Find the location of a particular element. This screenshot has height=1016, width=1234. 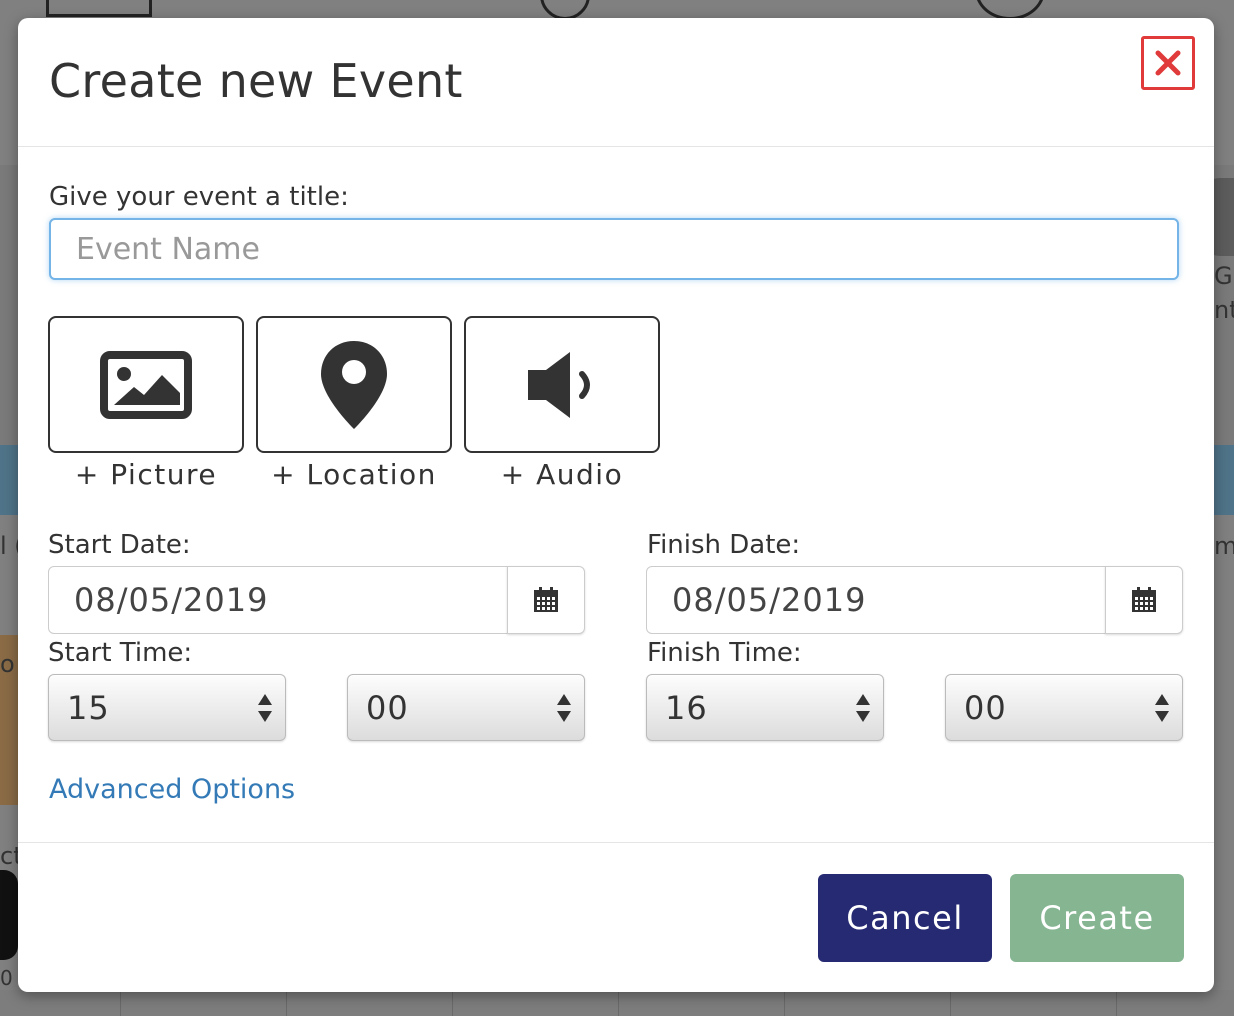

finish-hour-value: 16 is located at coordinates (686, 708).